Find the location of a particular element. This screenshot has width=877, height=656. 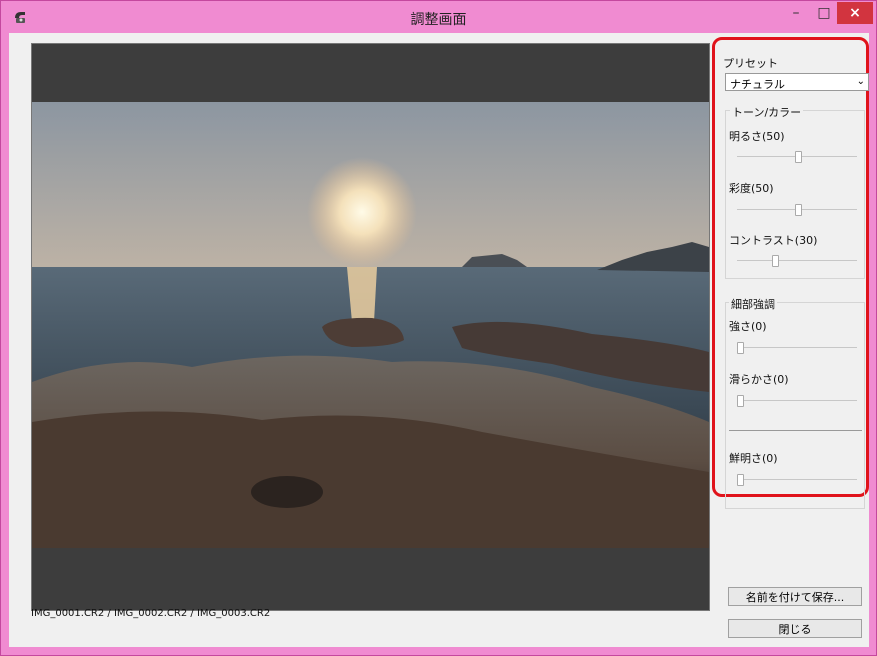

tone-color-label: トーン/カラー is located at coordinates (767, 112).